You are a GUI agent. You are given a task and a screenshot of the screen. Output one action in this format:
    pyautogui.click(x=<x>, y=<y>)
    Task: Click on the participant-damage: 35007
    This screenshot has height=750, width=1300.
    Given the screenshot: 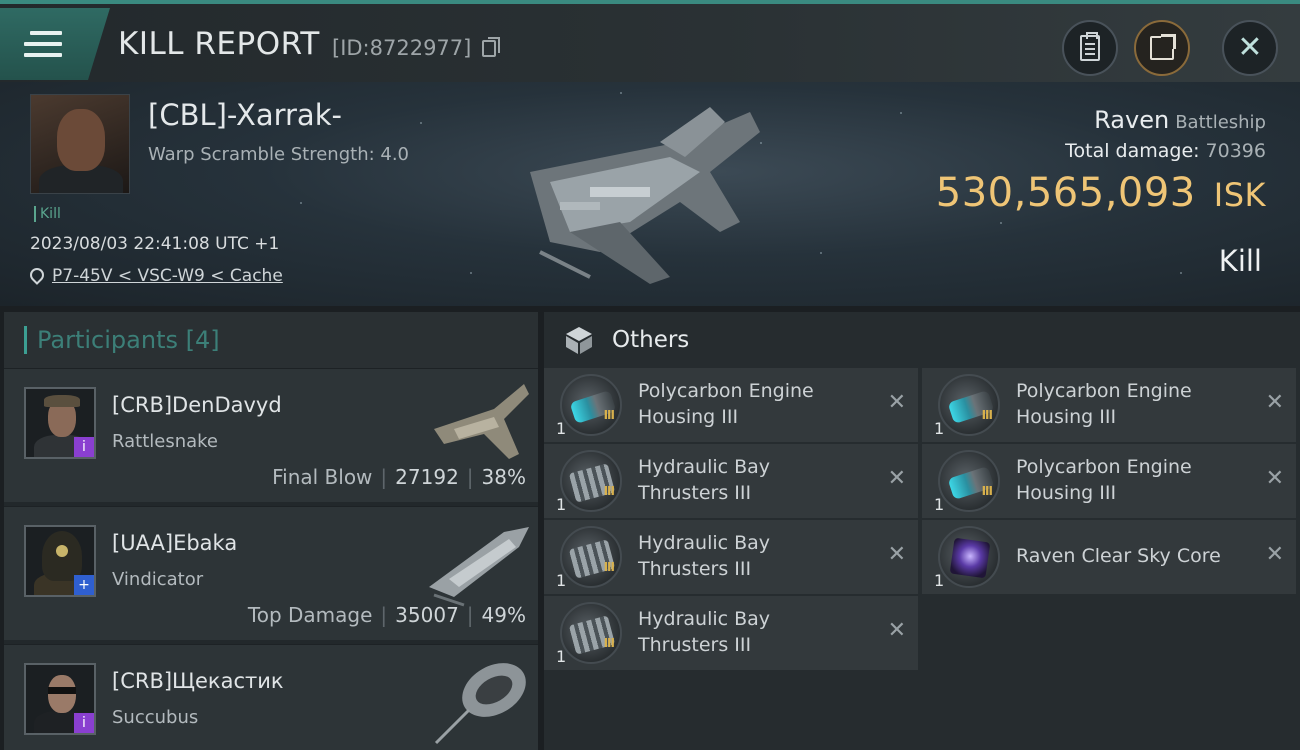 What is the action you would take?
    pyautogui.click(x=427, y=615)
    